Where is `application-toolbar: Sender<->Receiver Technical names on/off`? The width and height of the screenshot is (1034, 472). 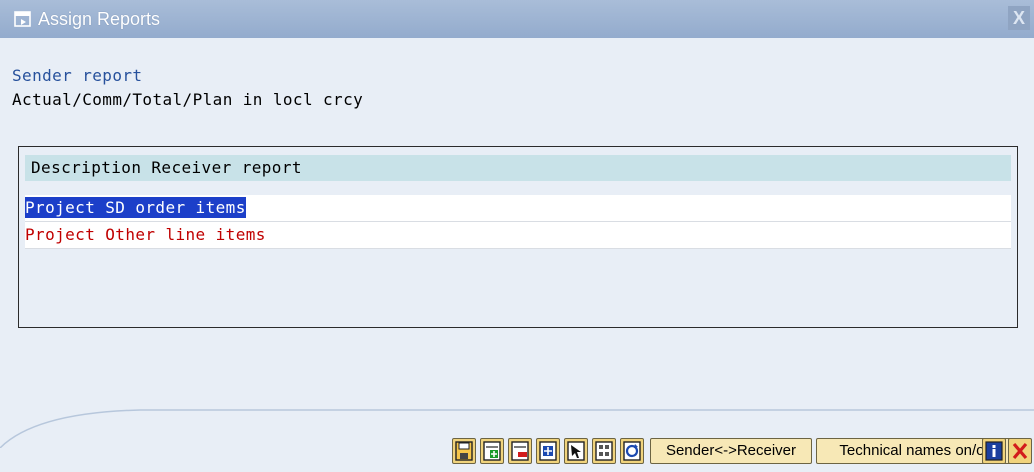
application-toolbar: Sender<->Receiver Technical names on/off is located at coordinates (517, 450).